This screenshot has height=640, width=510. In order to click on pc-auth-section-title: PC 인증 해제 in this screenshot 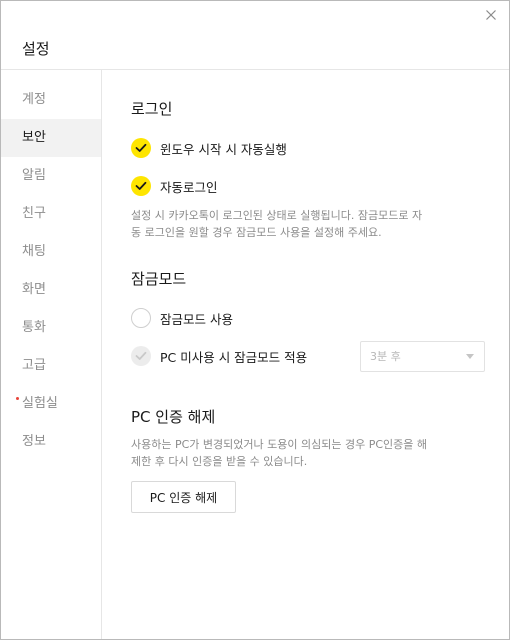, I will do `click(173, 417)`.